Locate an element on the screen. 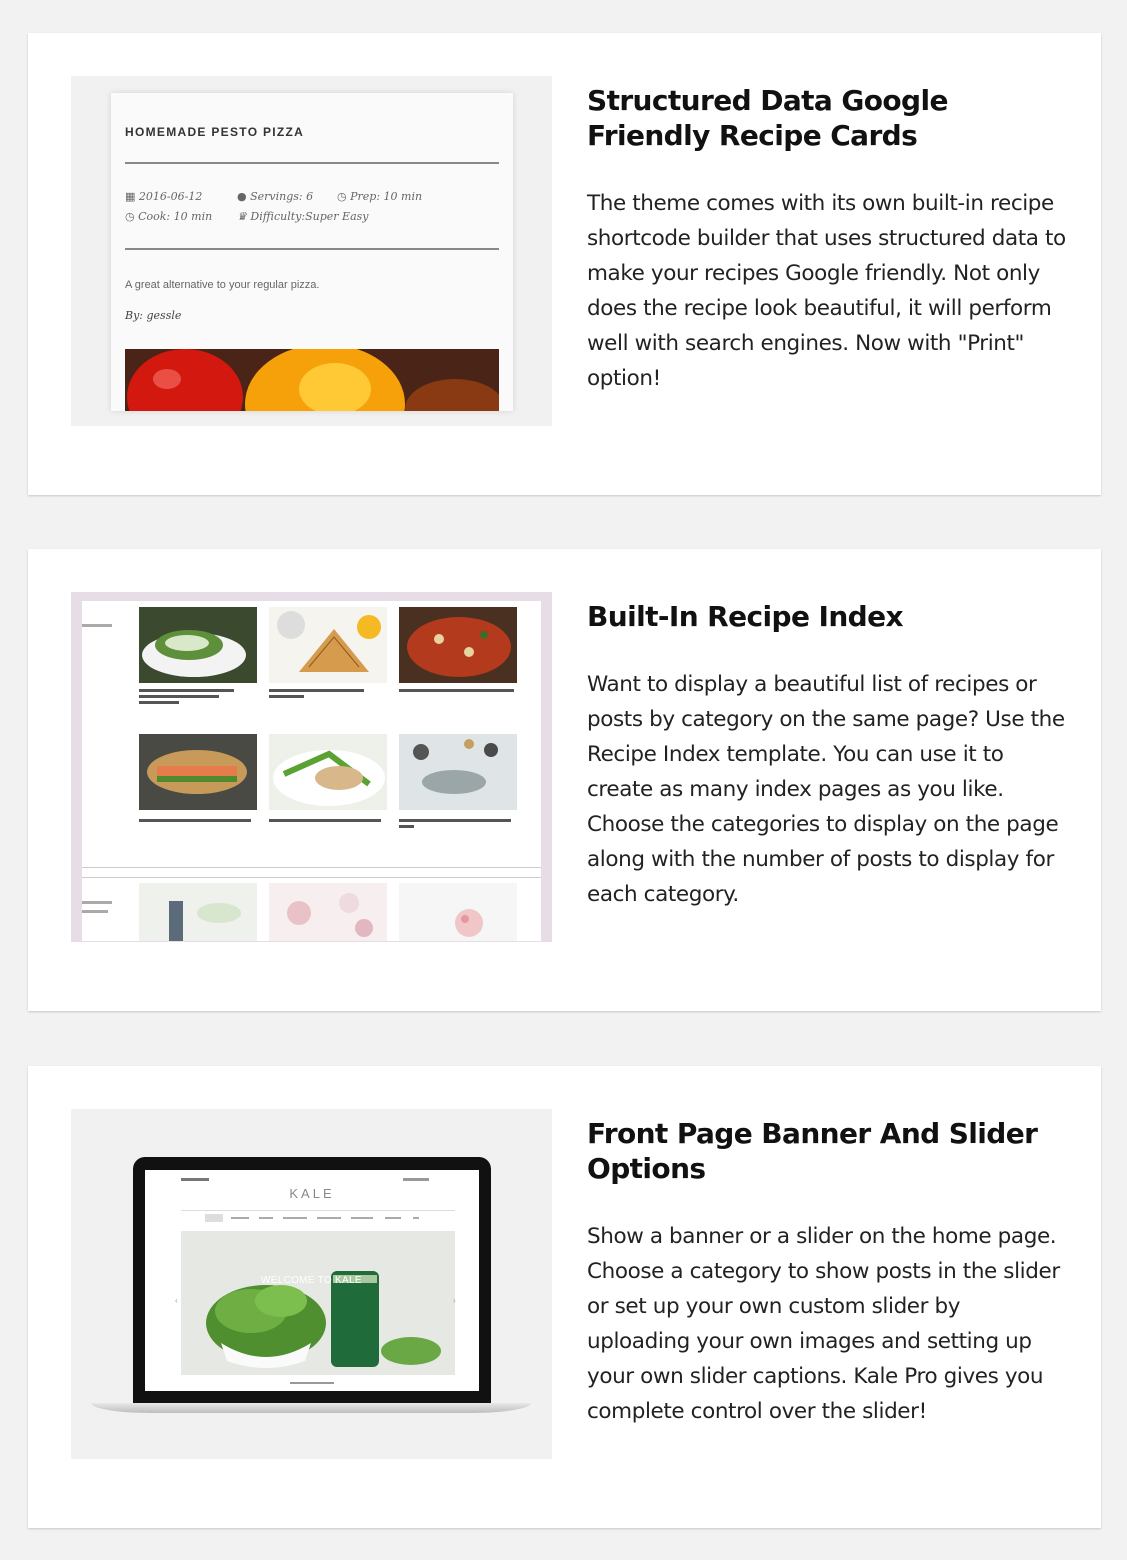 This screenshot has width=1127, height=1560. hero-caption: WELCOME TO KALE is located at coordinates (311, 1280).